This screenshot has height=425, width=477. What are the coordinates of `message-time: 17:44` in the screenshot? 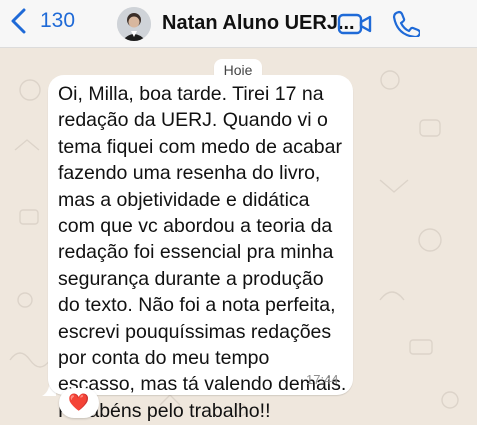 It's located at (322, 379).